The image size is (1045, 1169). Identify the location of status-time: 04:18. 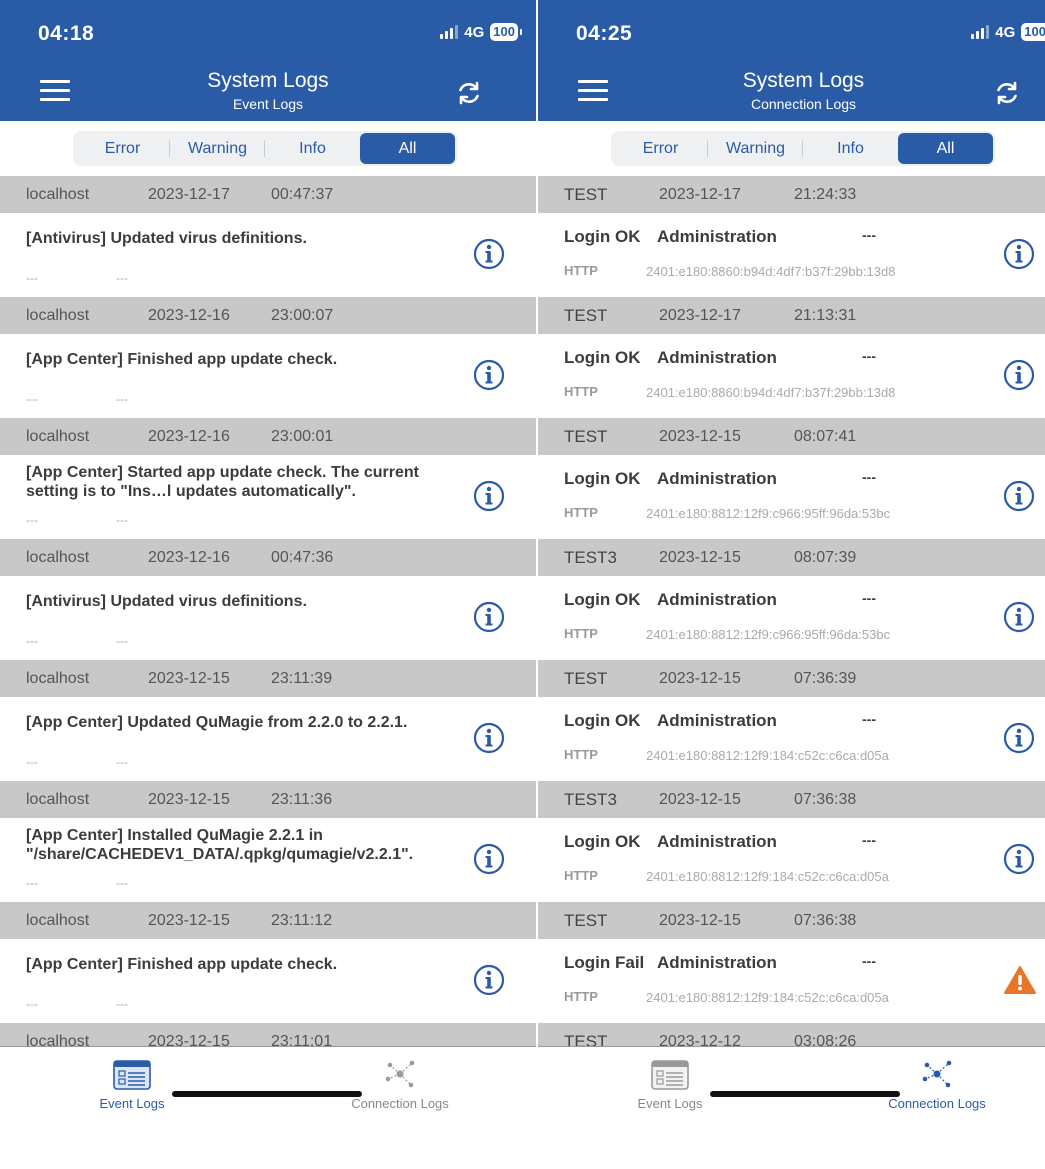
(66, 33).